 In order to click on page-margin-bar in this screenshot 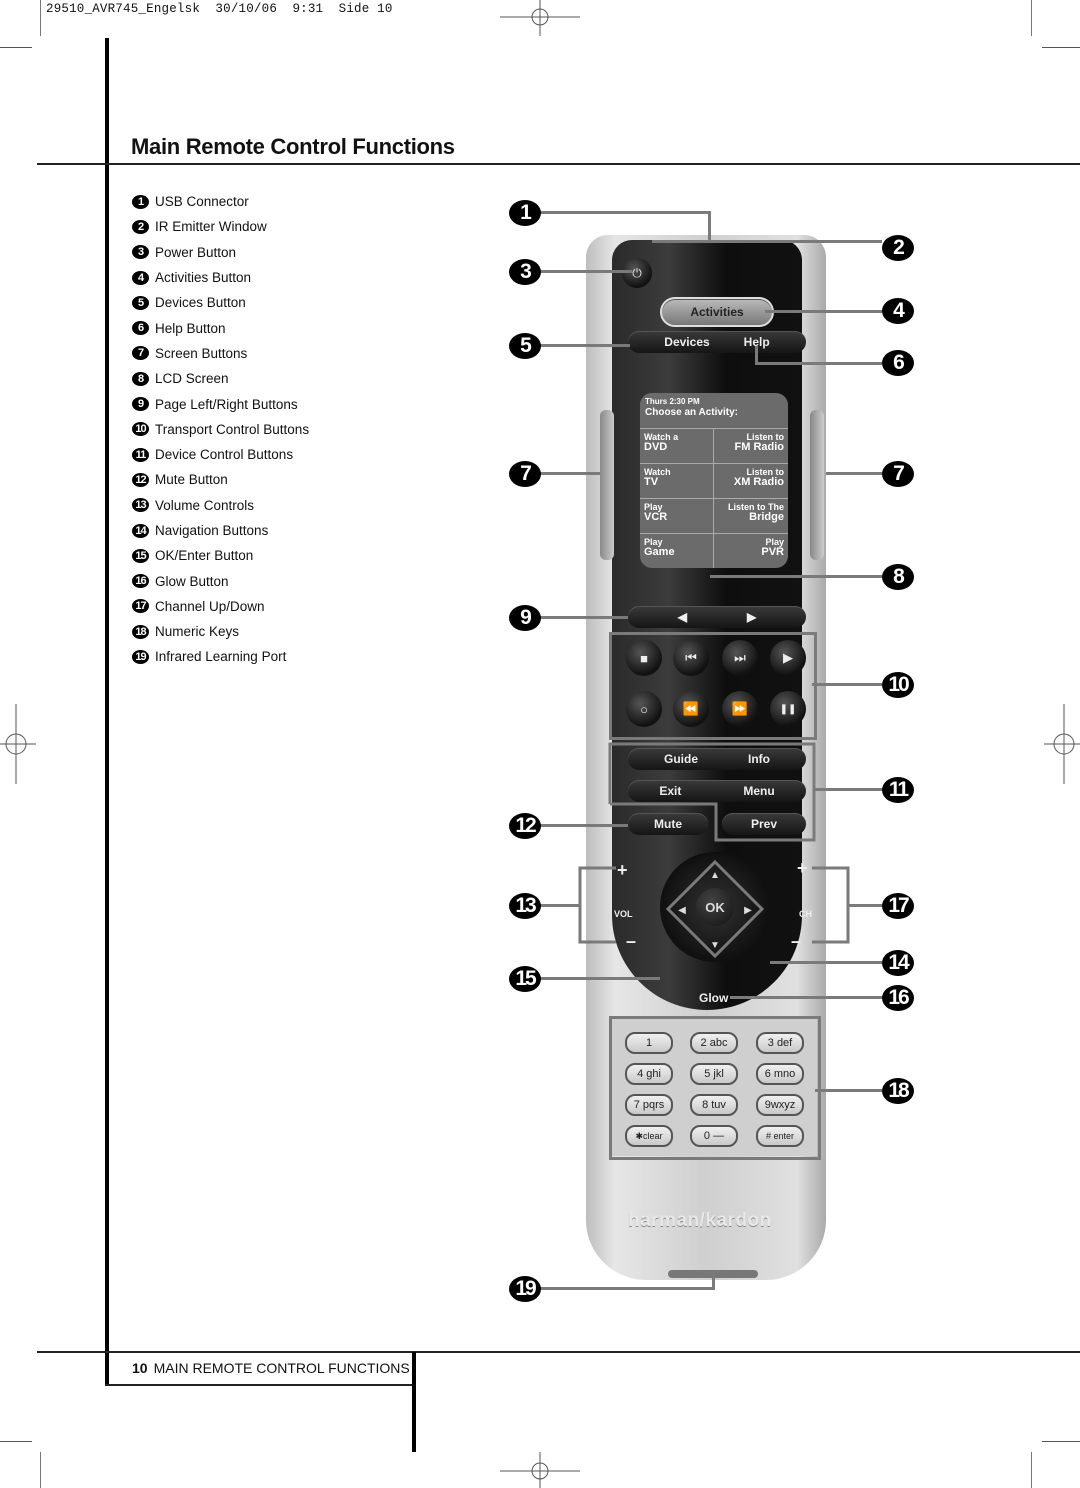, I will do `click(107, 712)`.